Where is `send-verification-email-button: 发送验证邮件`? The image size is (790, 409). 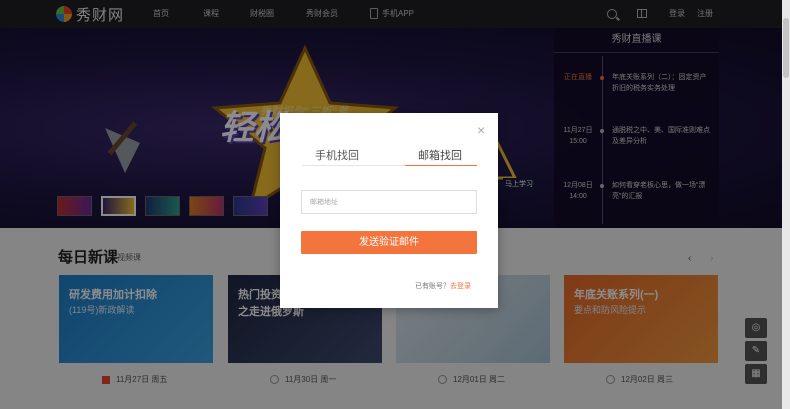 send-verification-email-button: 发送验证邮件 is located at coordinates (389, 242).